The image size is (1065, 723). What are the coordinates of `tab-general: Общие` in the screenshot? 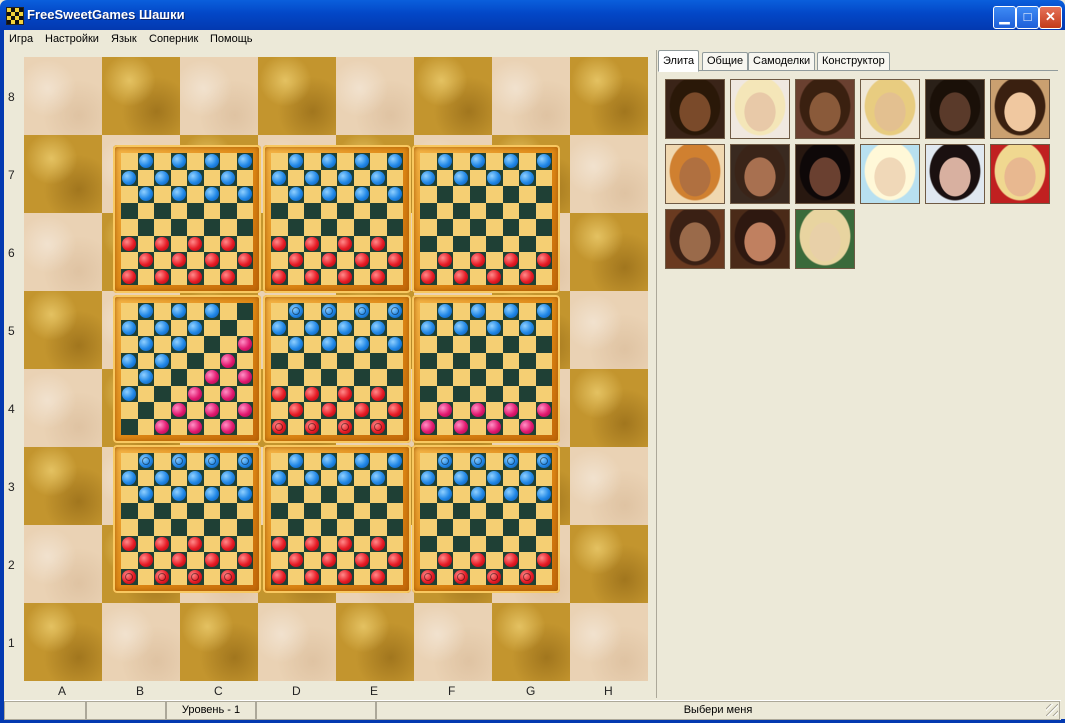 It's located at (725, 61).